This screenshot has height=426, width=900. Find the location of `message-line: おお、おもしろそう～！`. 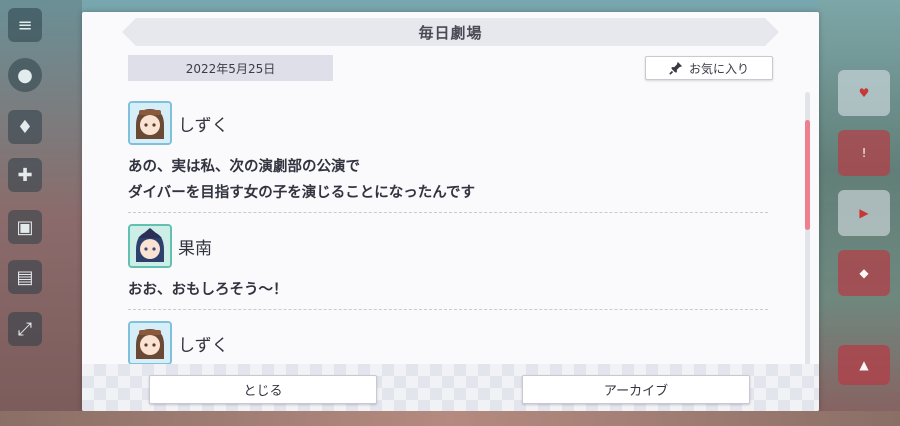

message-line: おお、おもしろそう～！ is located at coordinates (208, 290).